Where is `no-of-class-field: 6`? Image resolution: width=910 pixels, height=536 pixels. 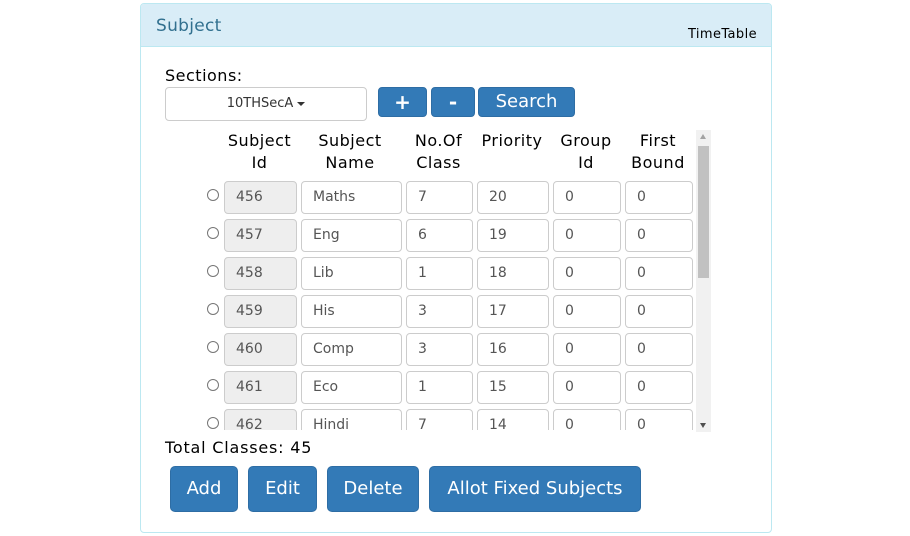
no-of-class-field: 6 is located at coordinates (439, 235).